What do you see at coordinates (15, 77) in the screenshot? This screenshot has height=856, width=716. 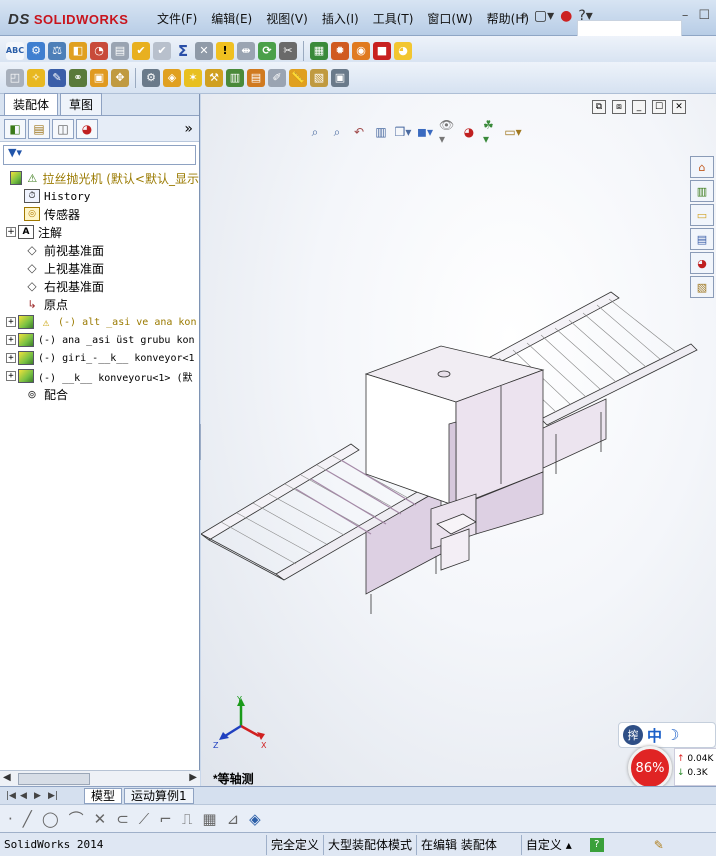 I see `insert-component-icon: ◰` at bounding box center [15, 77].